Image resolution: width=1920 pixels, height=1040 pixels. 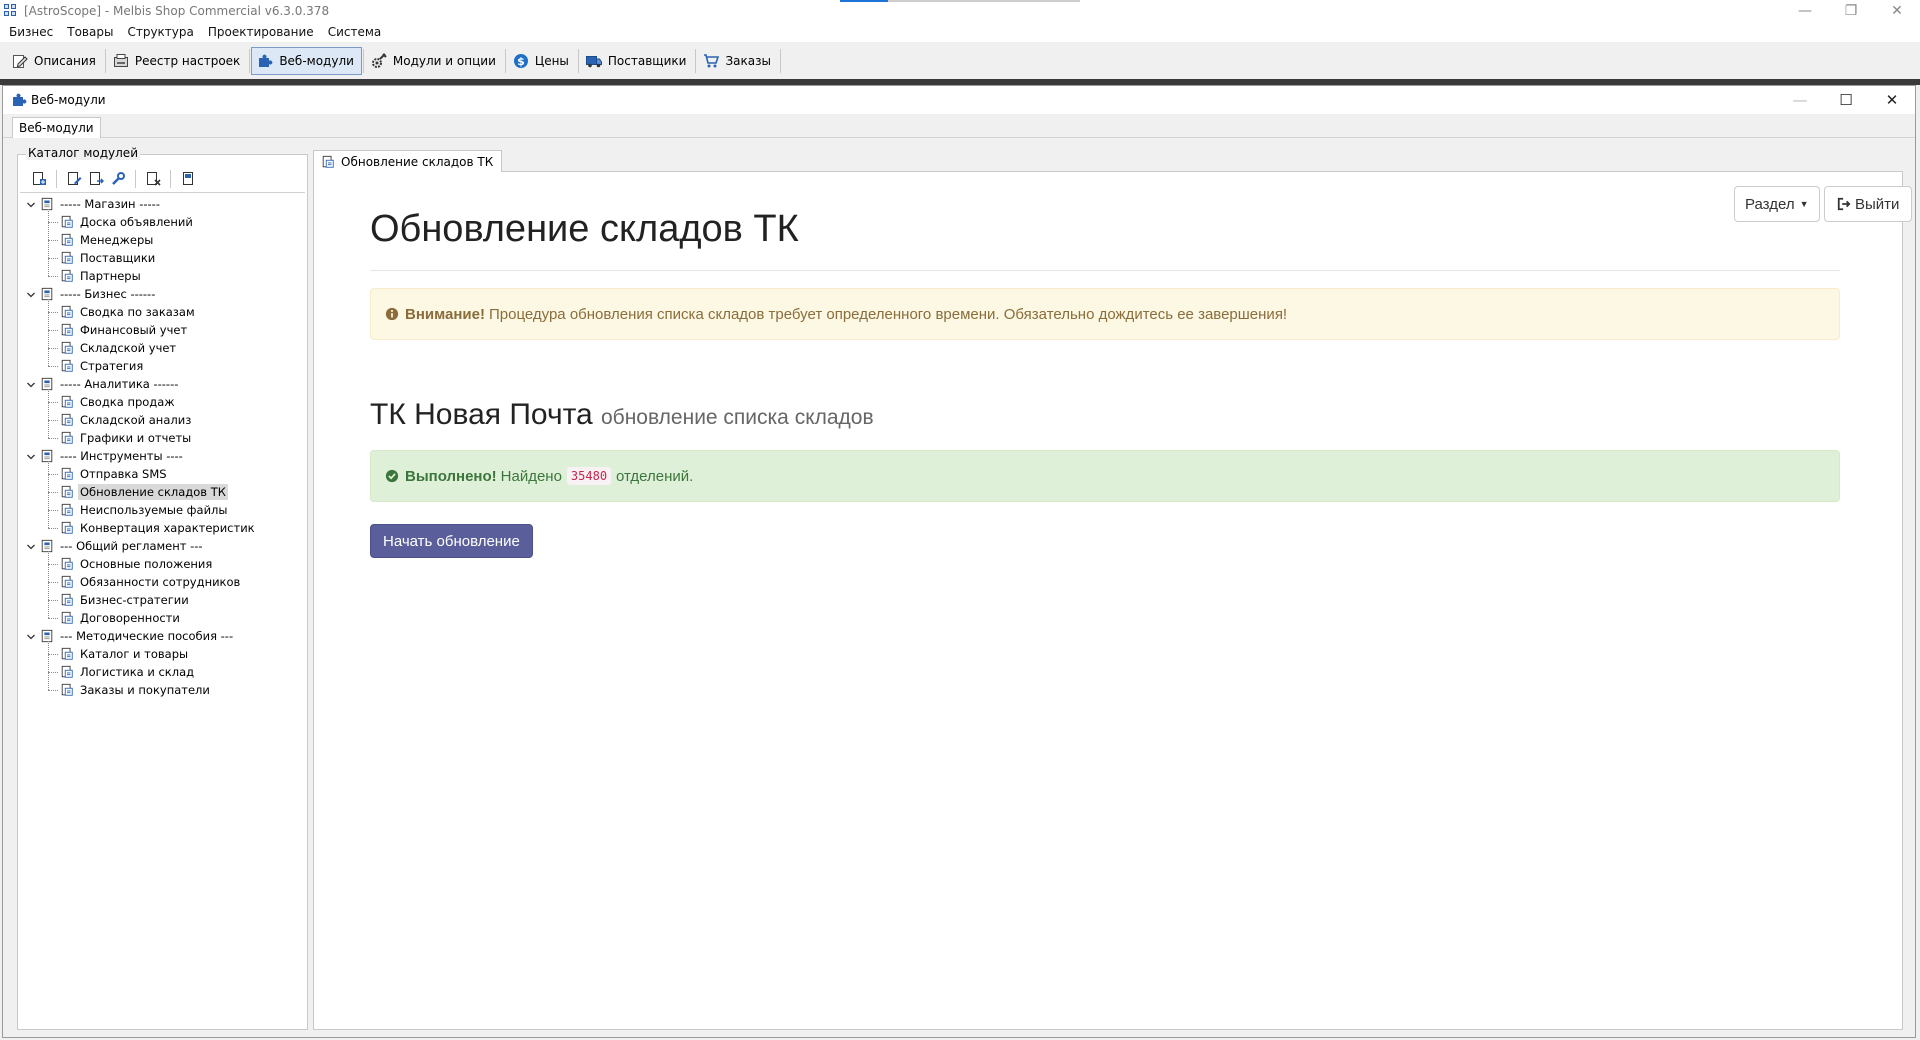 I want to click on tree-group: ----- Аналитика ------, so click(x=162, y=384).